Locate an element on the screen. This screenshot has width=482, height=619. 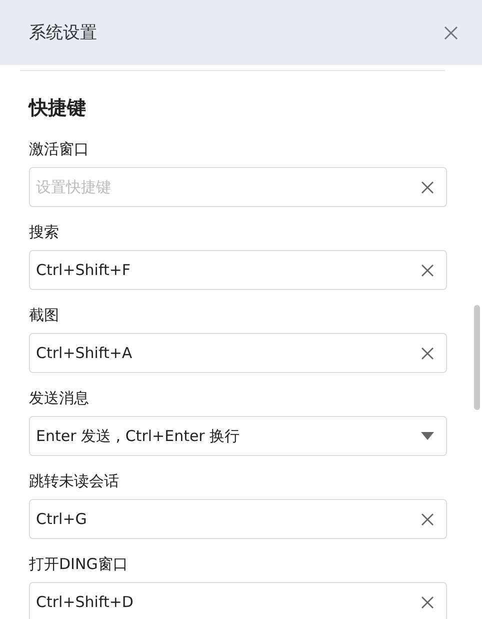
field-label: 截图 is located at coordinates (44, 315).